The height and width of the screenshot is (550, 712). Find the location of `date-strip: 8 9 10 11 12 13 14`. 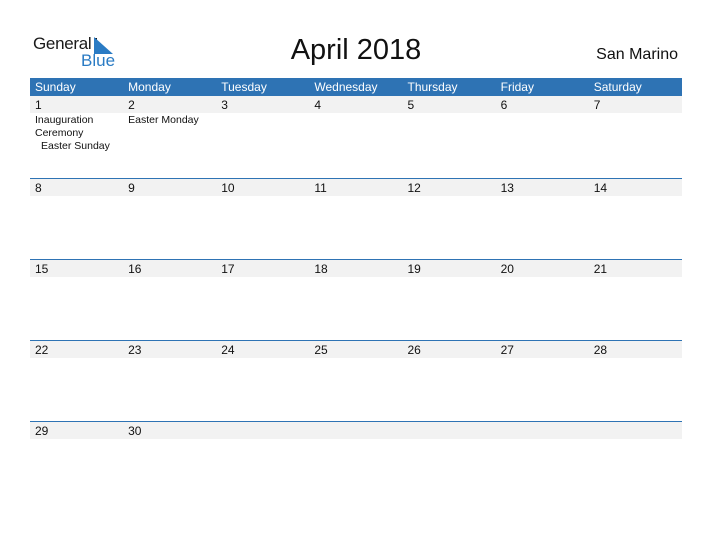

date-strip: 8 9 10 11 12 13 14 is located at coordinates (356, 187).